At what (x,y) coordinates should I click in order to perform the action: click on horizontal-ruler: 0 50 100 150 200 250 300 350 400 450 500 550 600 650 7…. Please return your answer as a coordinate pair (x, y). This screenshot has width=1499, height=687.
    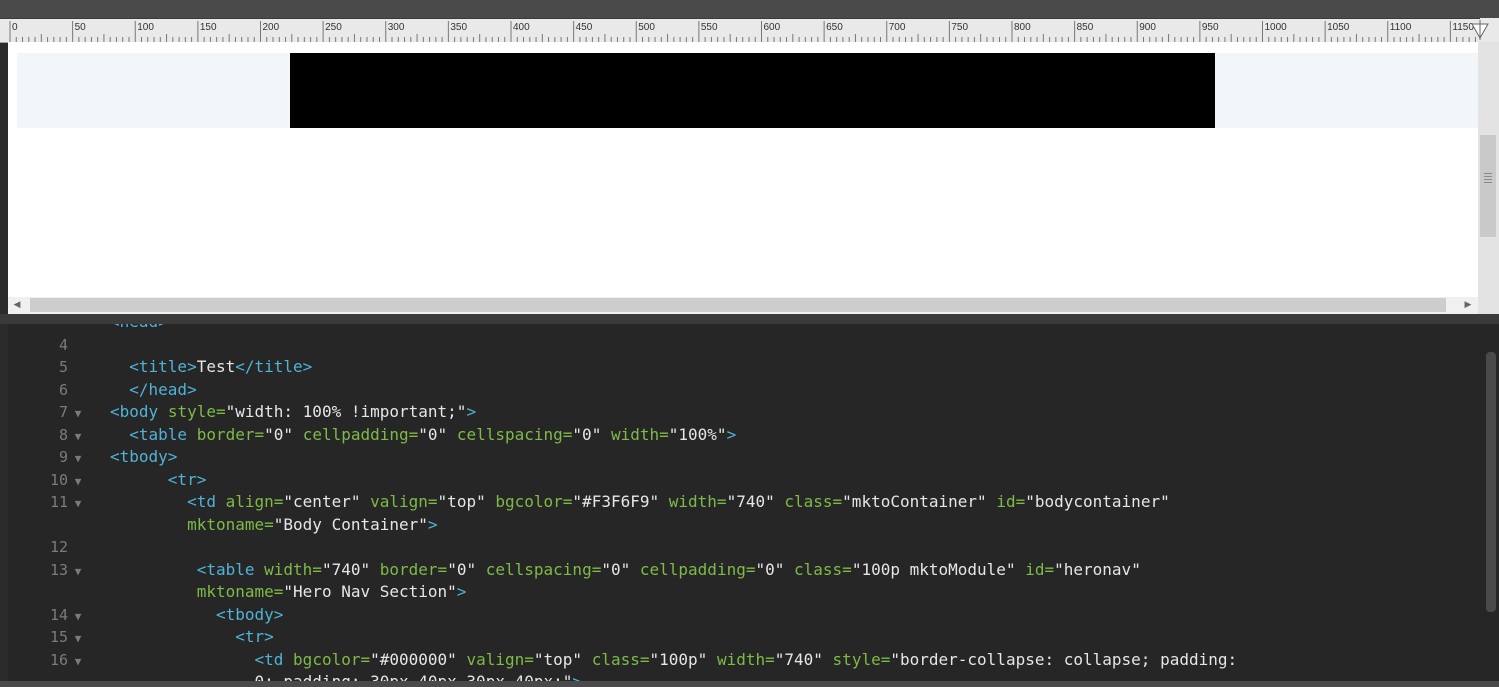
    Looking at the image, I should click on (740, 30).